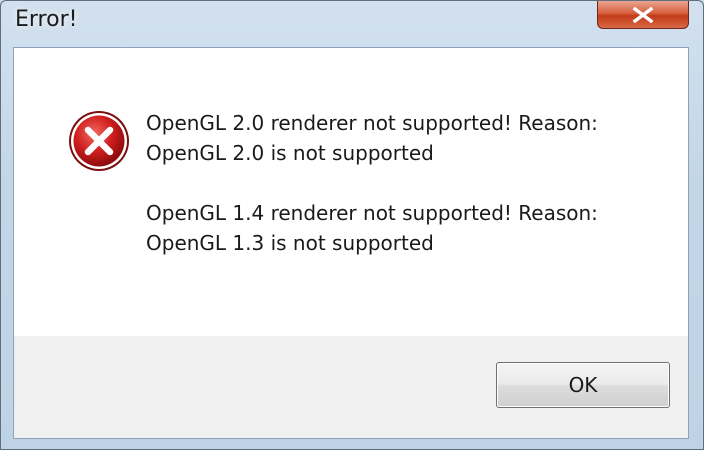 This screenshot has height=450, width=704. I want to click on title-bar: Error!, so click(352, 23).